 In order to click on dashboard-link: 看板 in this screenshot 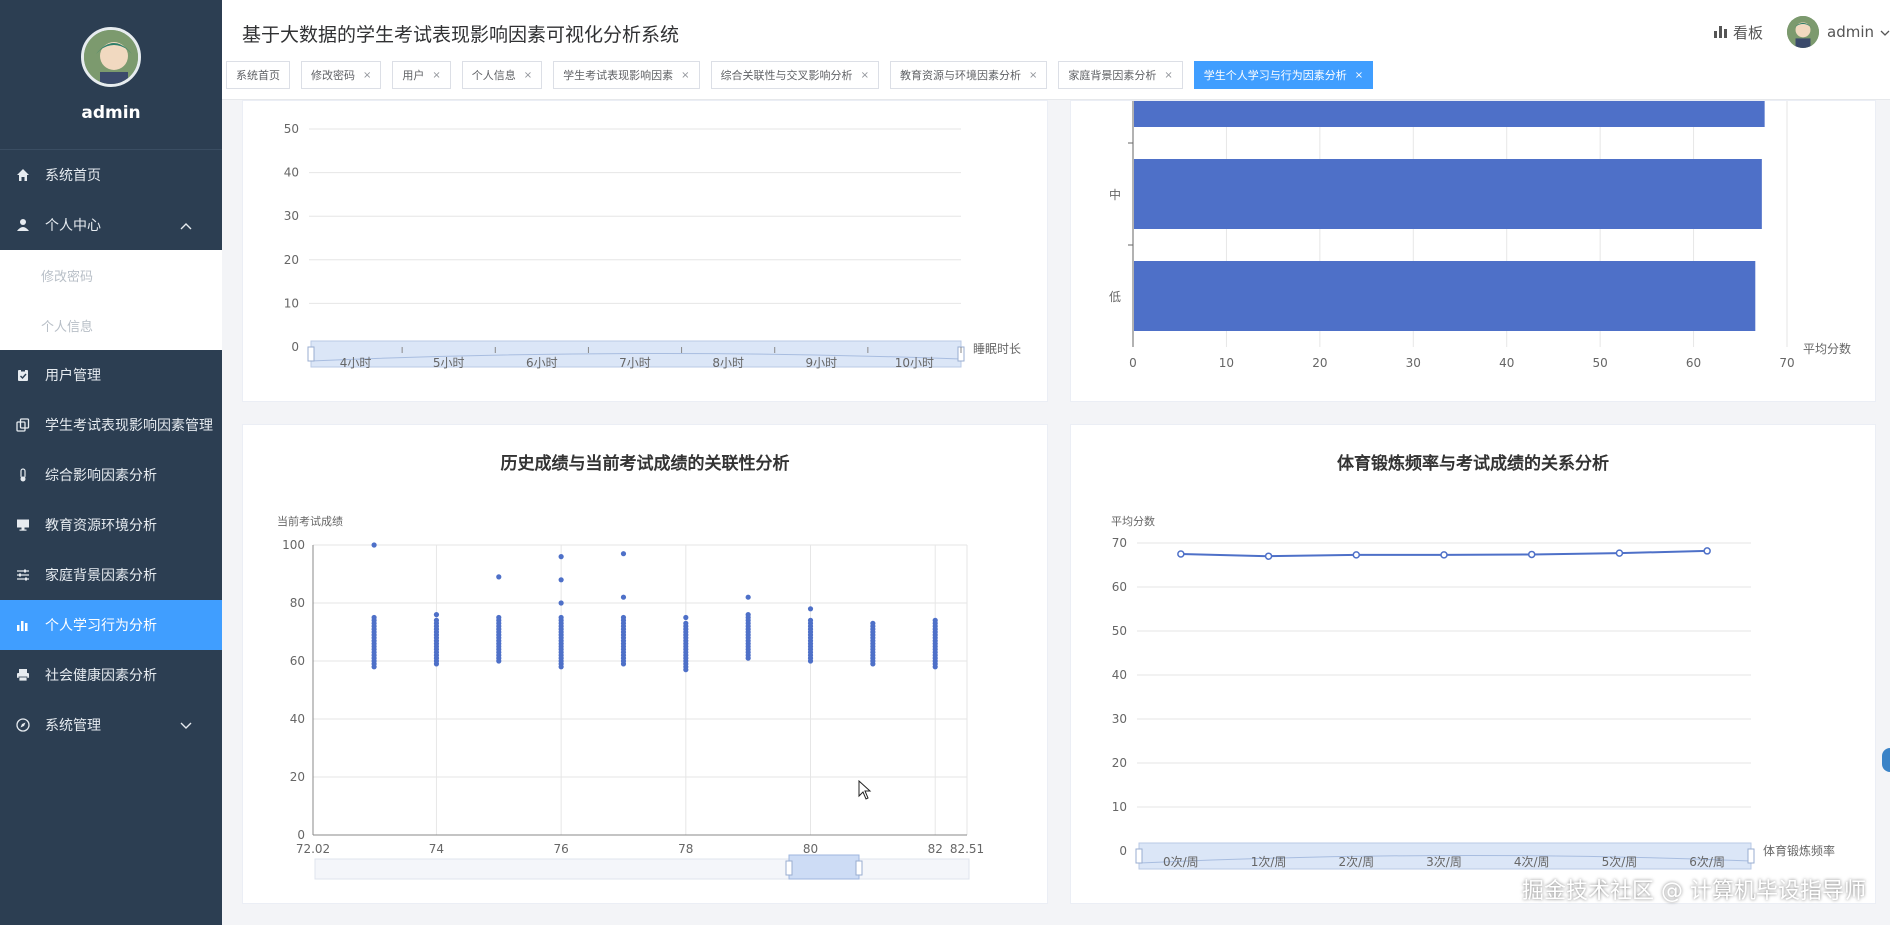, I will do `click(1738, 32)`.